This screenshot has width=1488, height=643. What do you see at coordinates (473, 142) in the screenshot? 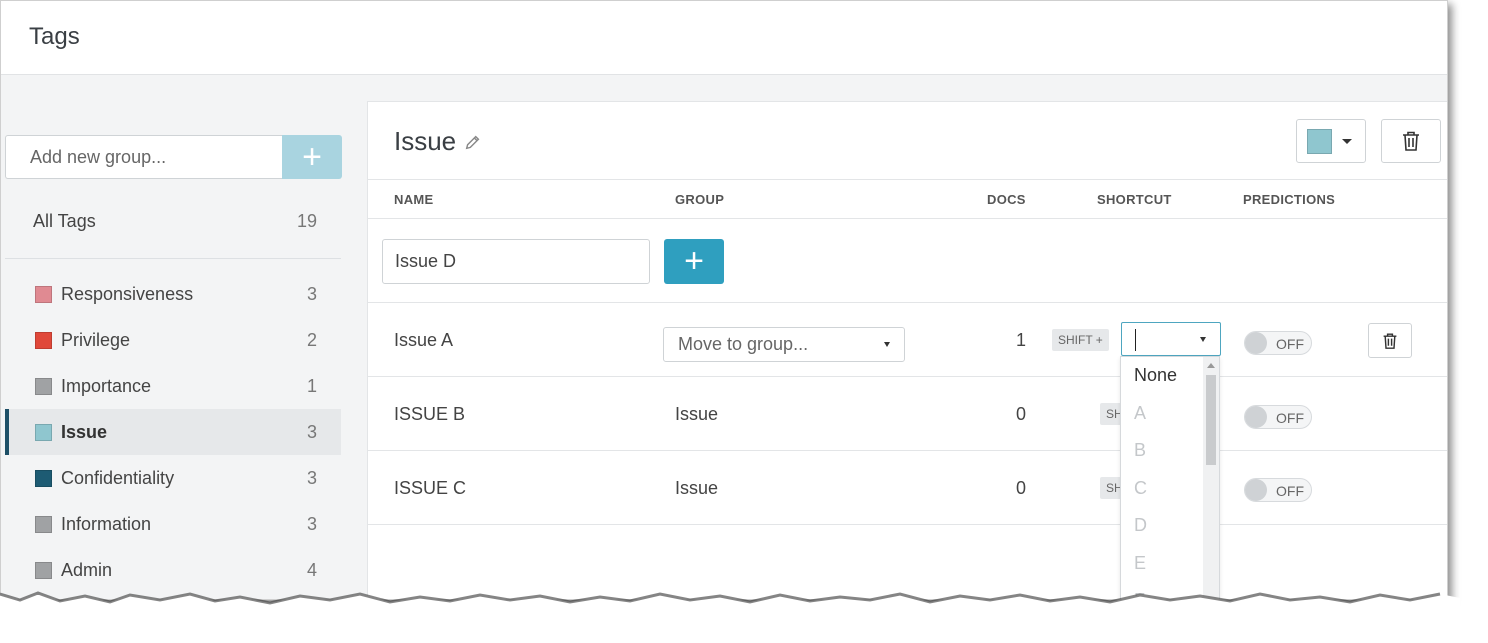
I see `pencil-icon` at bounding box center [473, 142].